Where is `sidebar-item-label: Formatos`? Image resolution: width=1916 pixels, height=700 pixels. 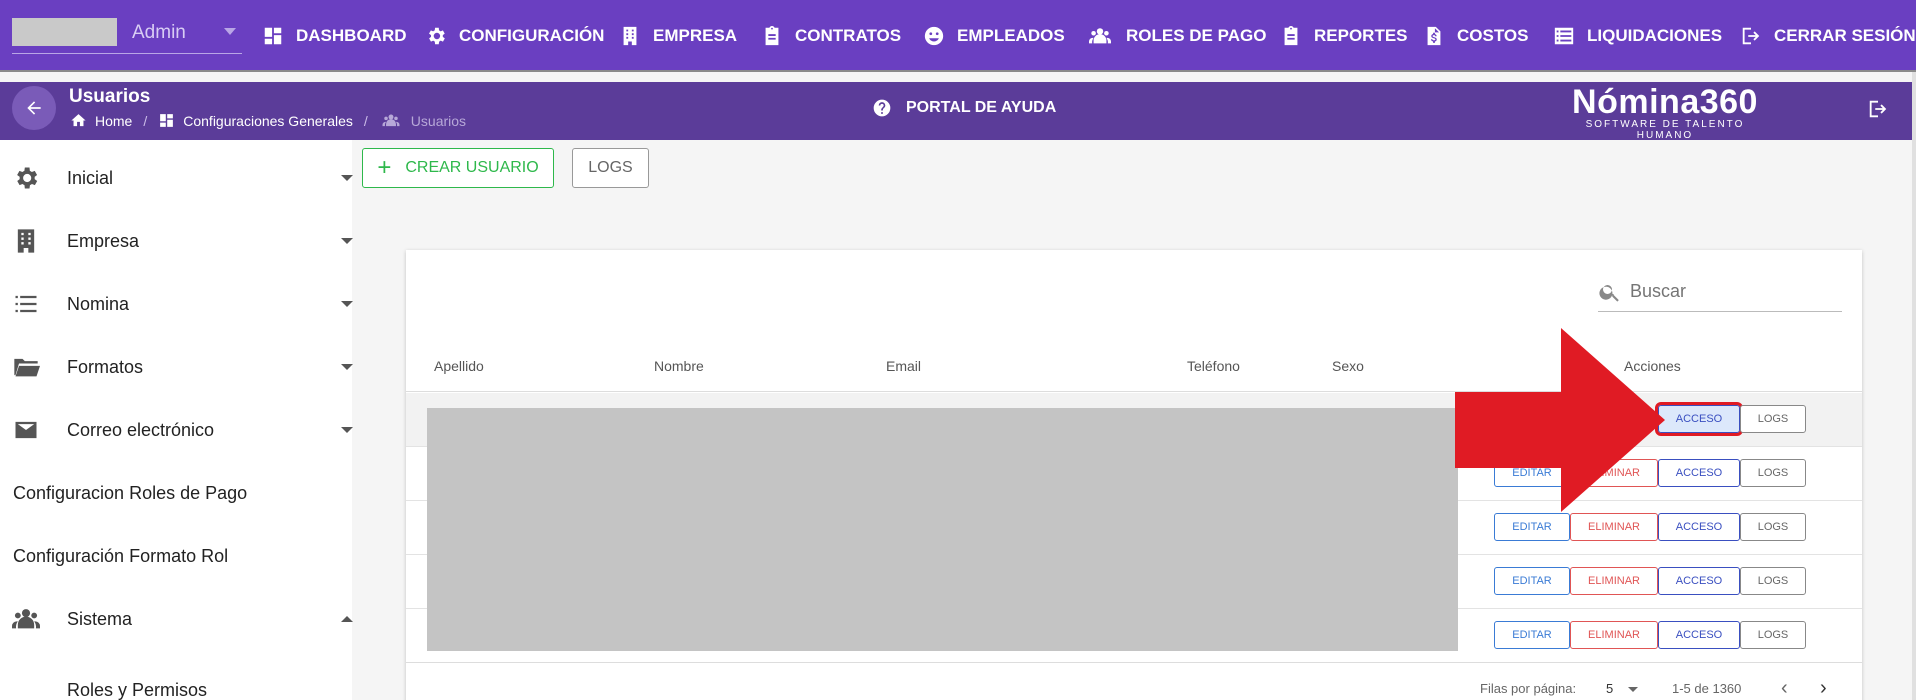 sidebar-item-label: Formatos is located at coordinates (105, 366).